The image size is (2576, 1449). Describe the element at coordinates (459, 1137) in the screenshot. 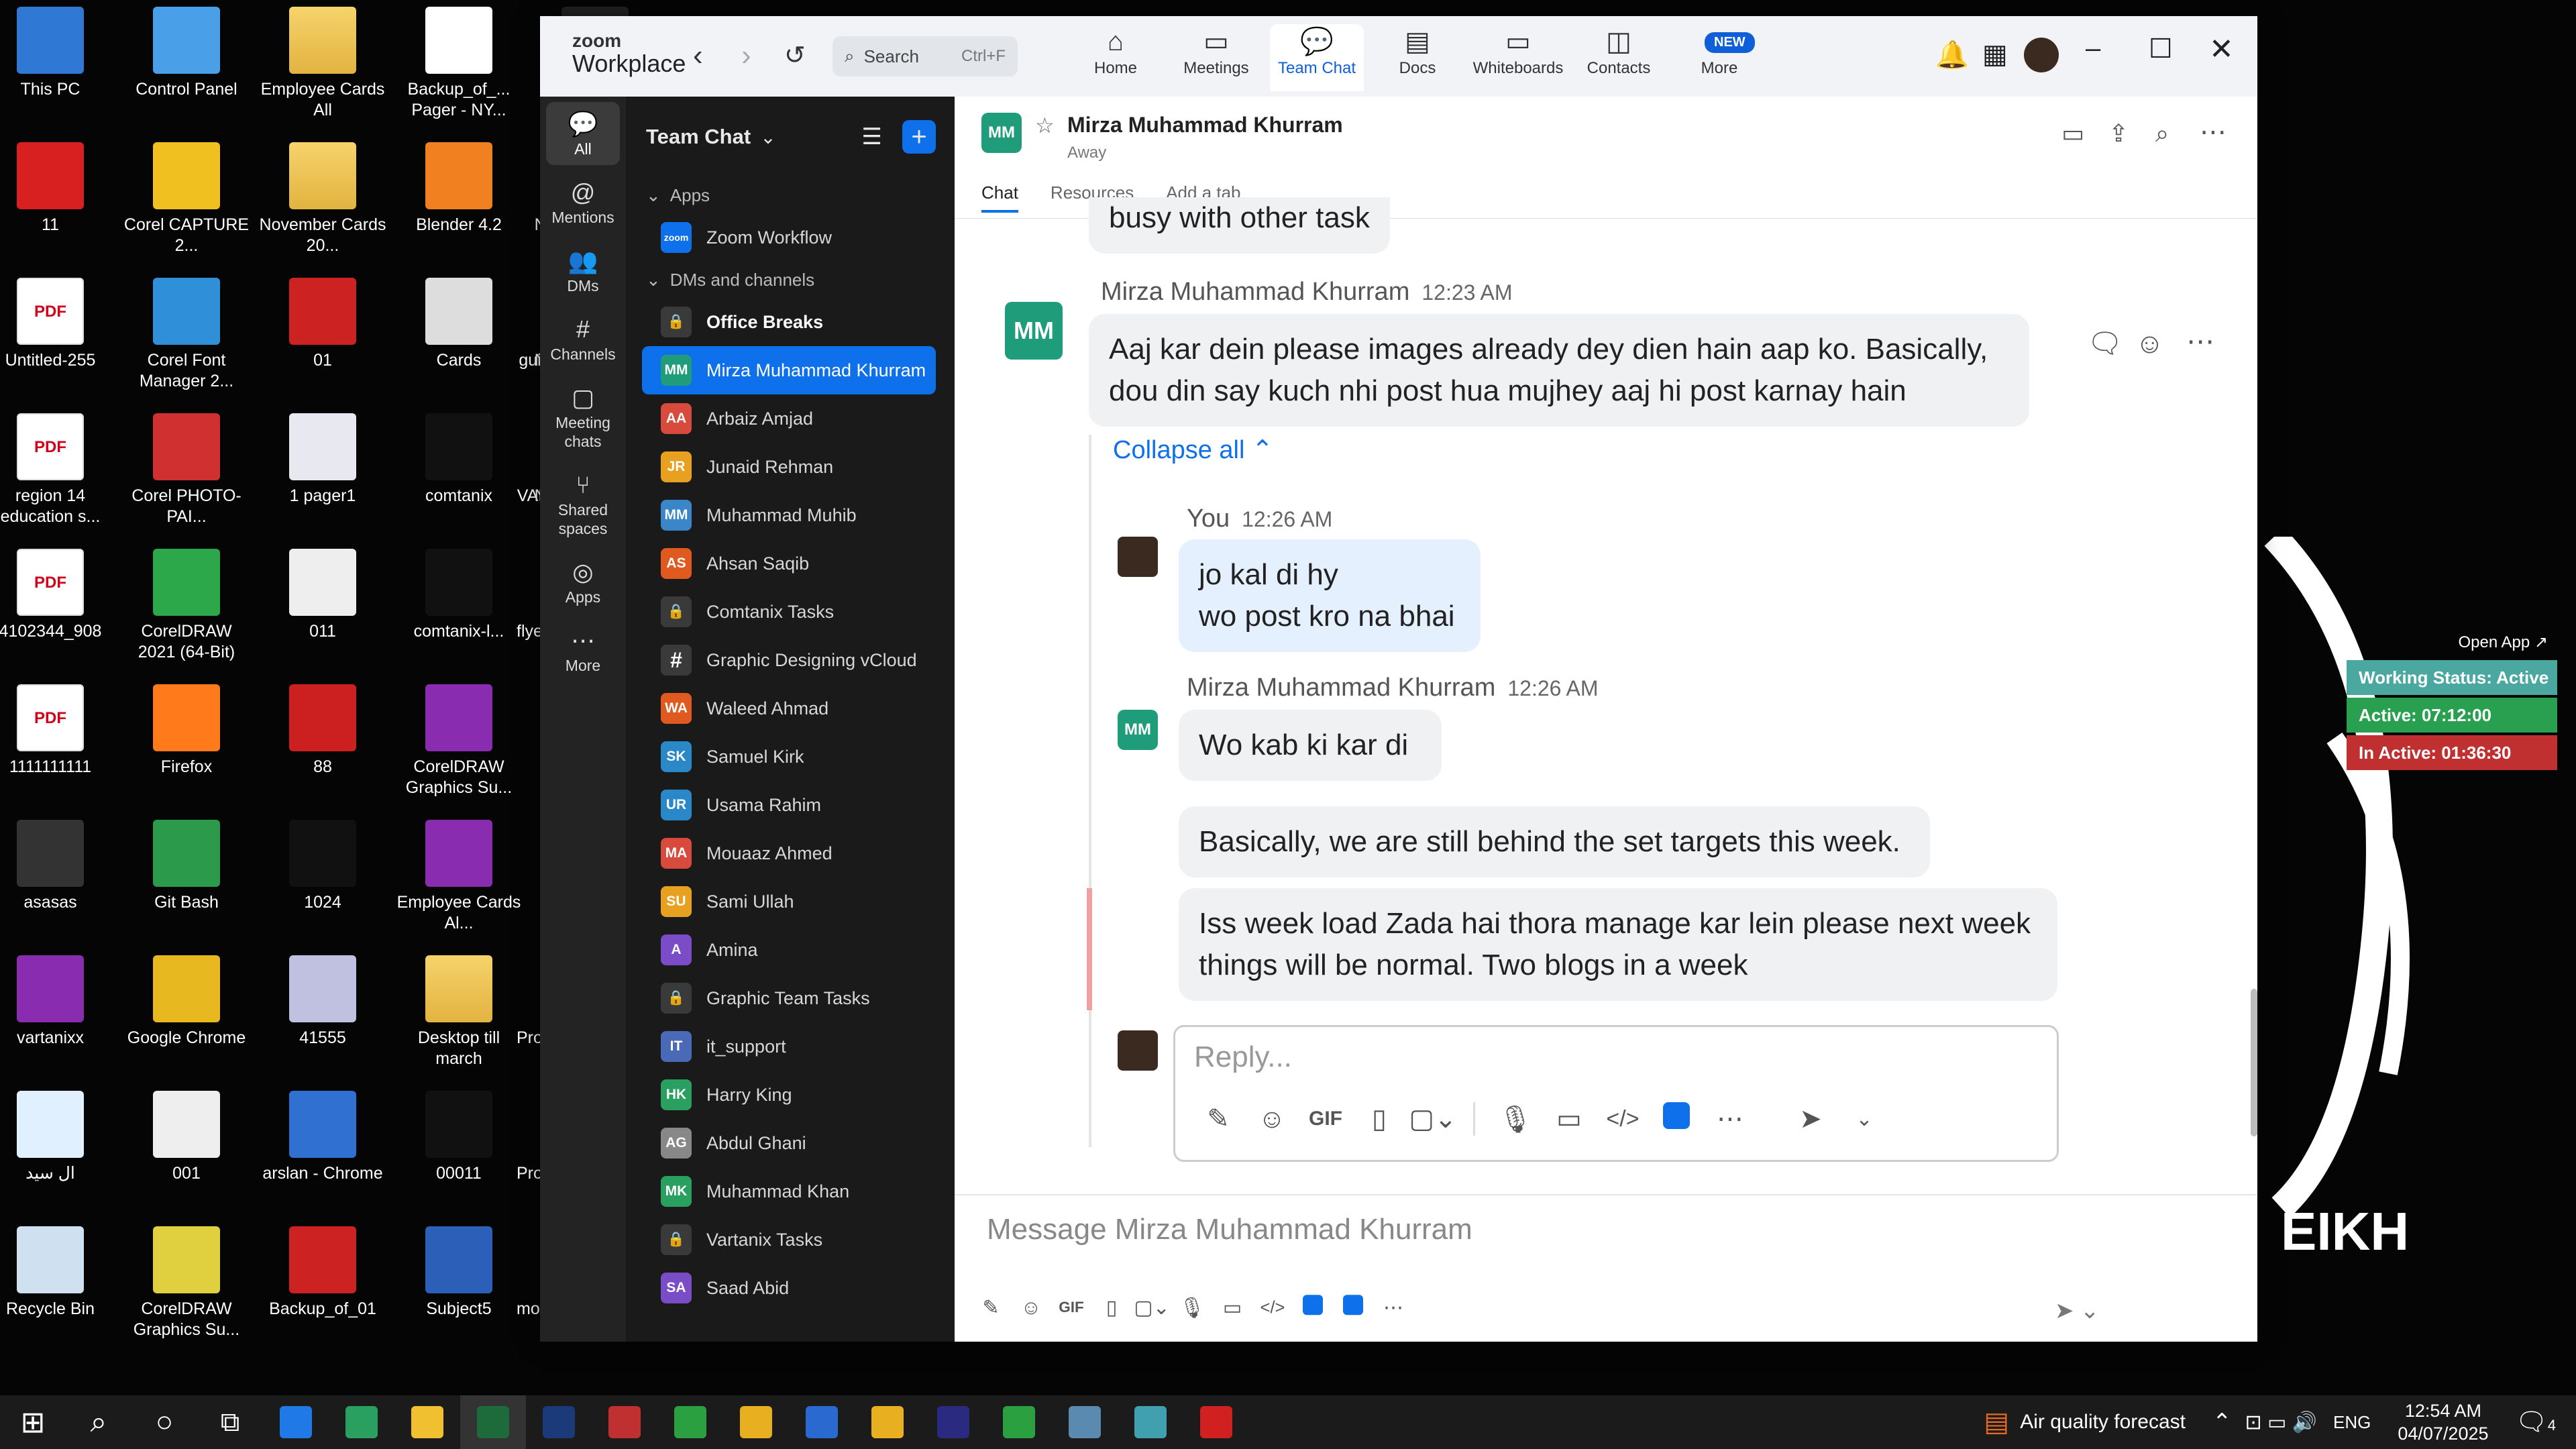

I see `desktop-icon: 00011` at that location.